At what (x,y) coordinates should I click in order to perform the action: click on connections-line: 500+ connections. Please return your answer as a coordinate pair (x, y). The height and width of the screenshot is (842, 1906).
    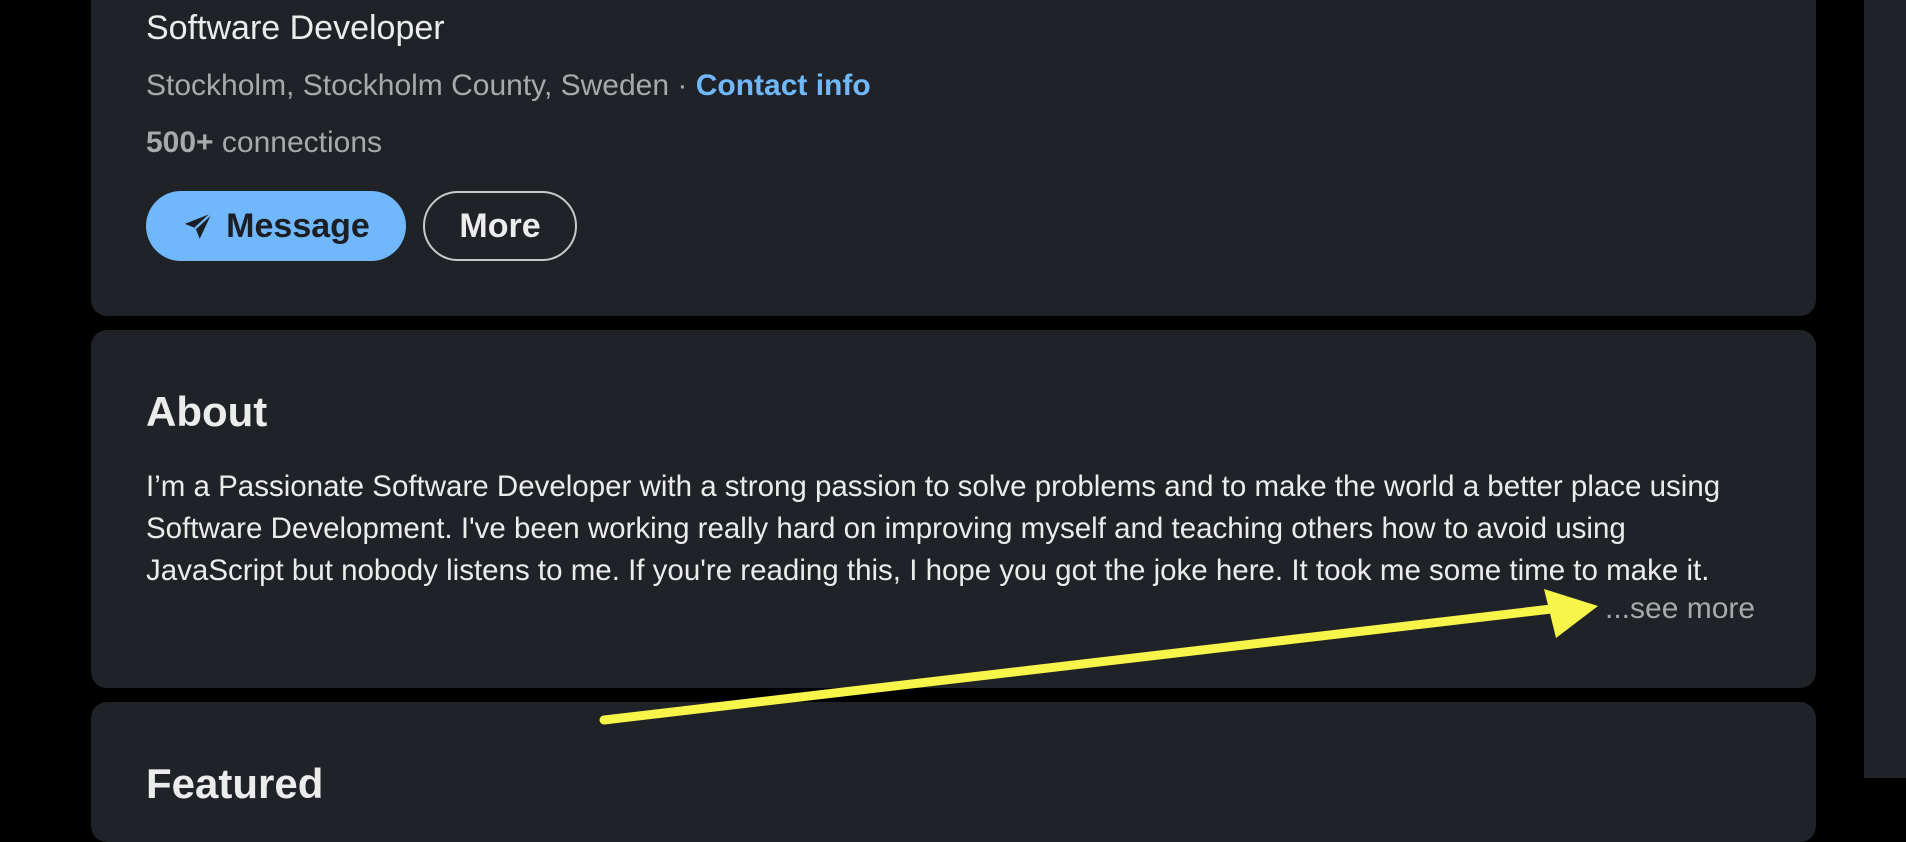
    Looking at the image, I should click on (264, 143).